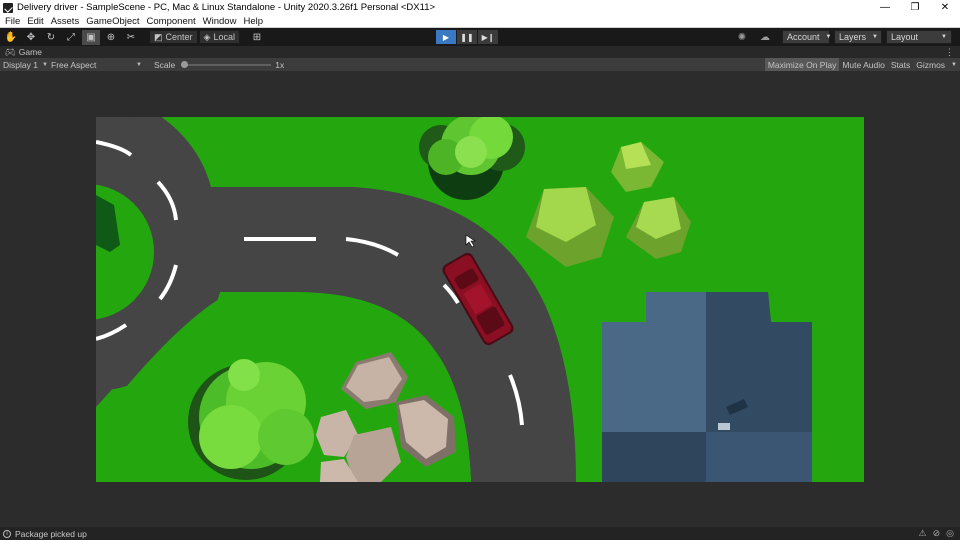 This screenshot has width=960, height=540. I want to click on progress-icon: ⊘, so click(937, 533).